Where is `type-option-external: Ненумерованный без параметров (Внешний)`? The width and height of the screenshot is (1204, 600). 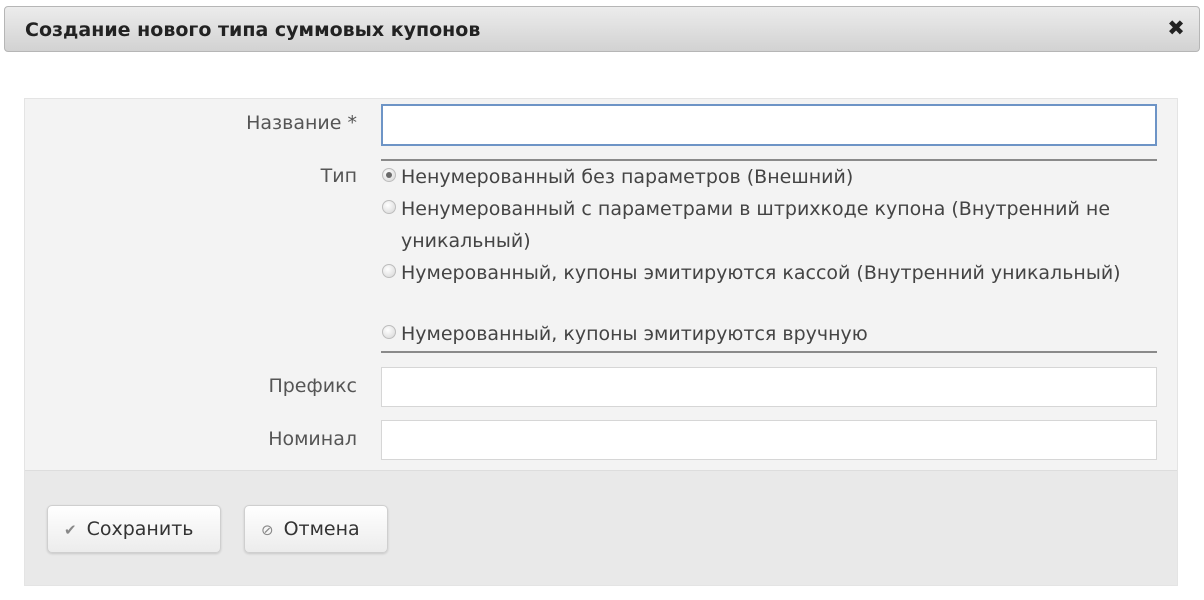
type-option-external: Ненумерованный без параметров (Внешний) is located at coordinates (766, 177).